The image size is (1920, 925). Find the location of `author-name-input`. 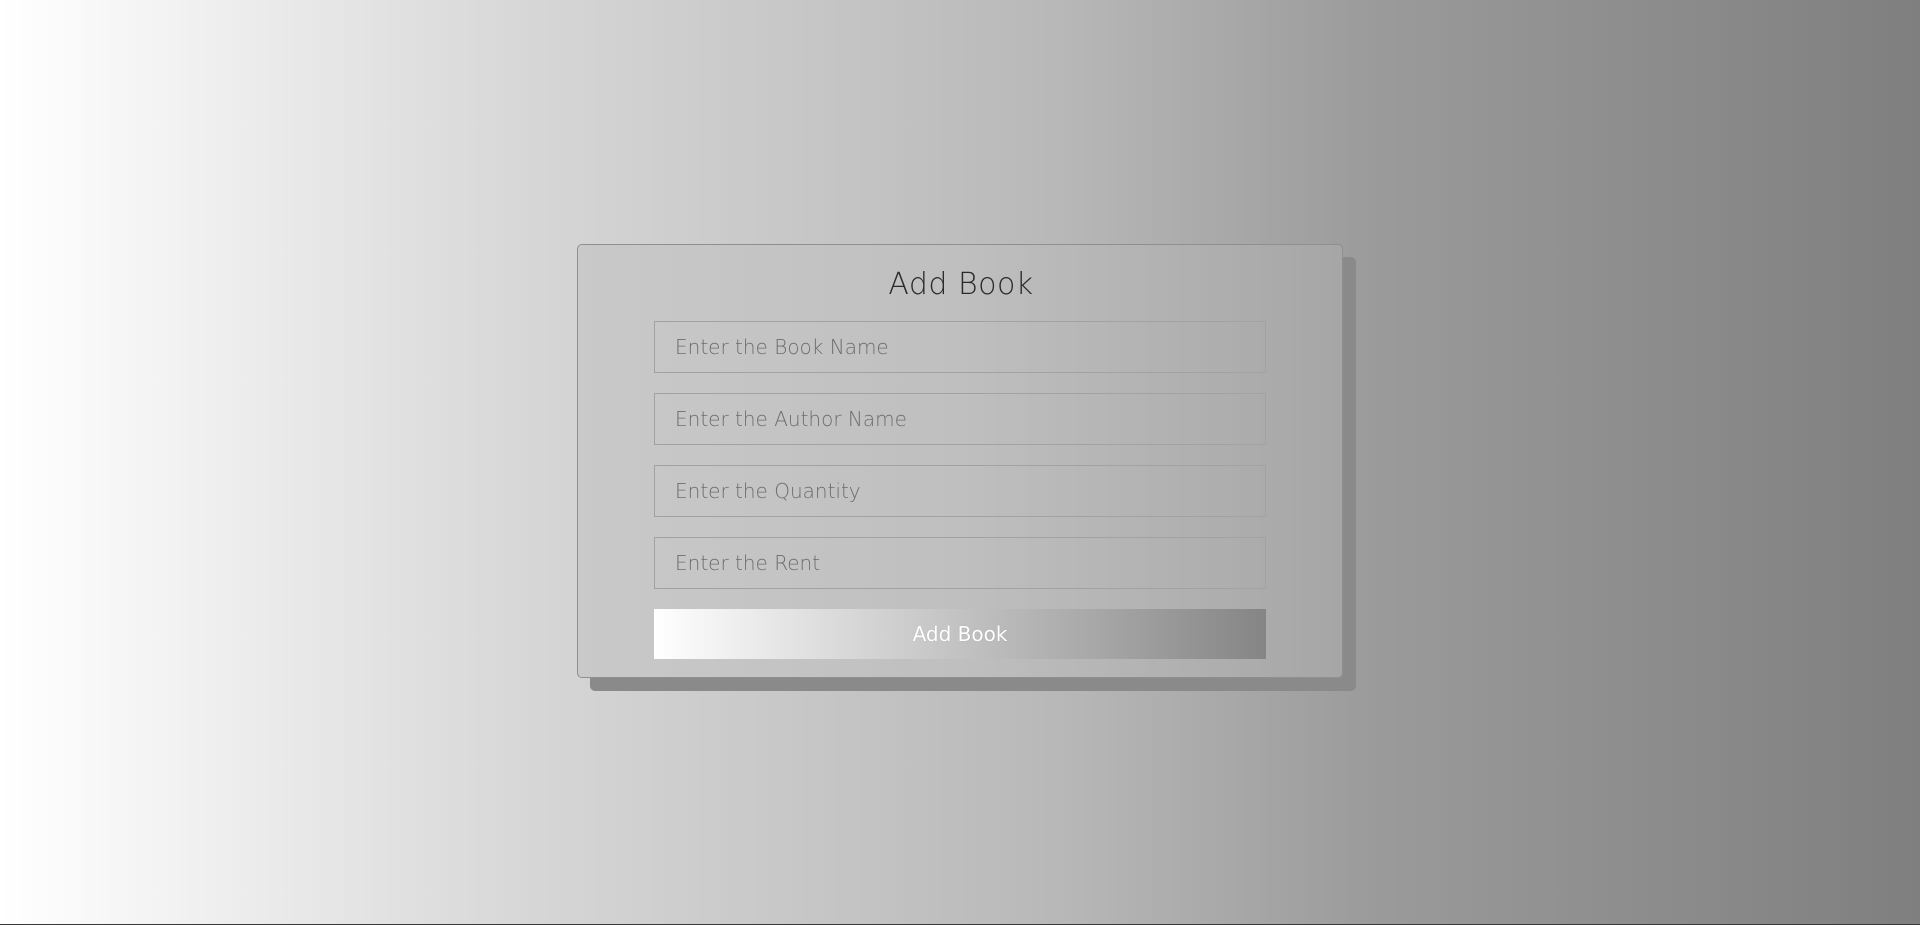

author-name-input is located at coordinates (960, 419).